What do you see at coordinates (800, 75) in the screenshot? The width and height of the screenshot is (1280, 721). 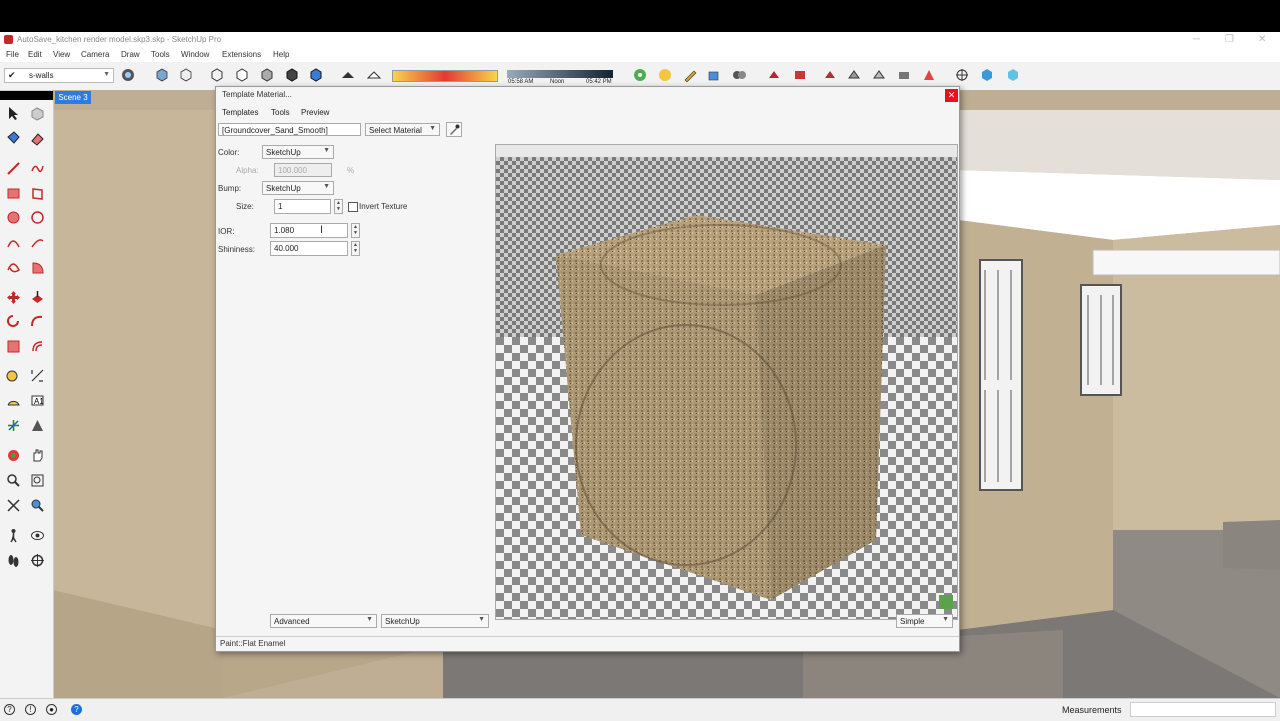 I see `render-settings-icon` at bounding box center [800, 75].